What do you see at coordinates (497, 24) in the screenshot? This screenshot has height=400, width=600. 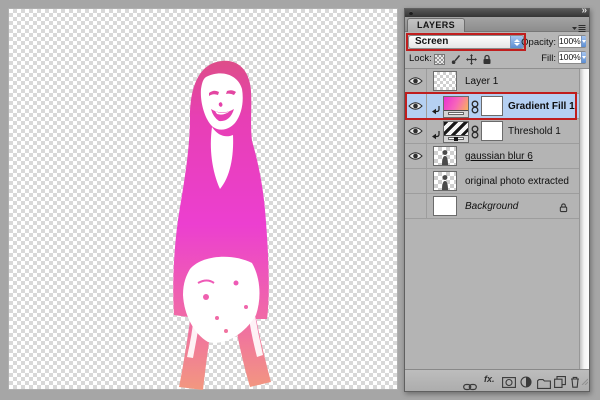 I see `panel-tab-bar: LAYERS` at bounding box center [497, 24].